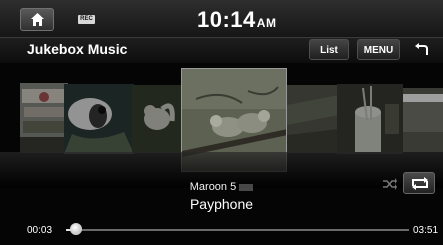 This screenshot has width=443, height=245. I want to click on home-button, so click(37, 19).